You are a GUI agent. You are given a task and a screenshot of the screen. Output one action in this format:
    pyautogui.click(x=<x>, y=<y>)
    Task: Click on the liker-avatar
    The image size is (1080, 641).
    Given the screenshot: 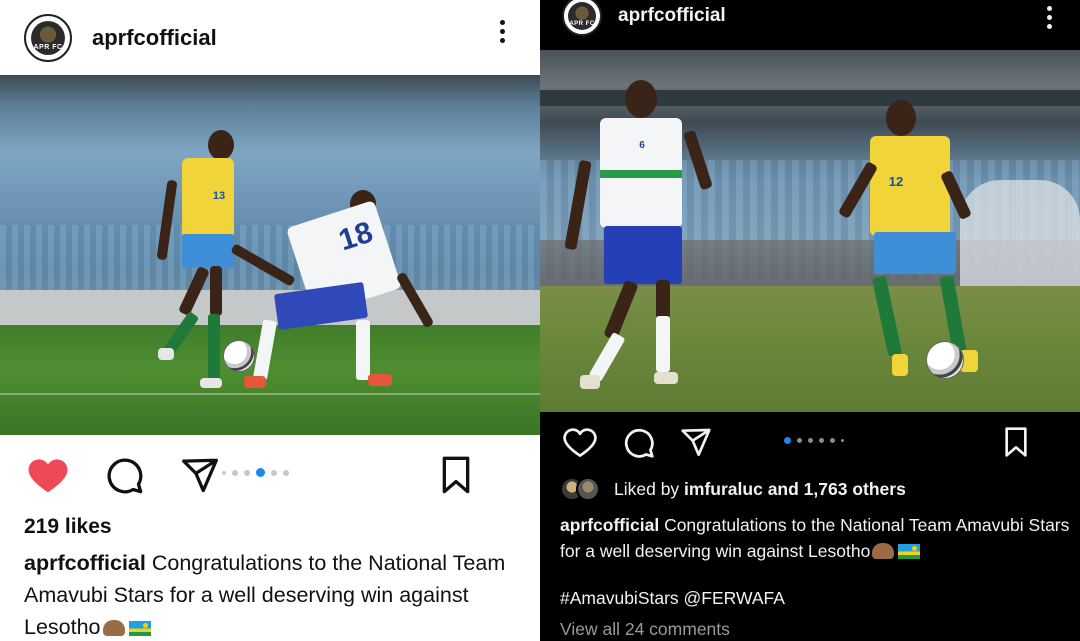 What is the action you would take?
    pyautogui.click(x=588, y=489)
    